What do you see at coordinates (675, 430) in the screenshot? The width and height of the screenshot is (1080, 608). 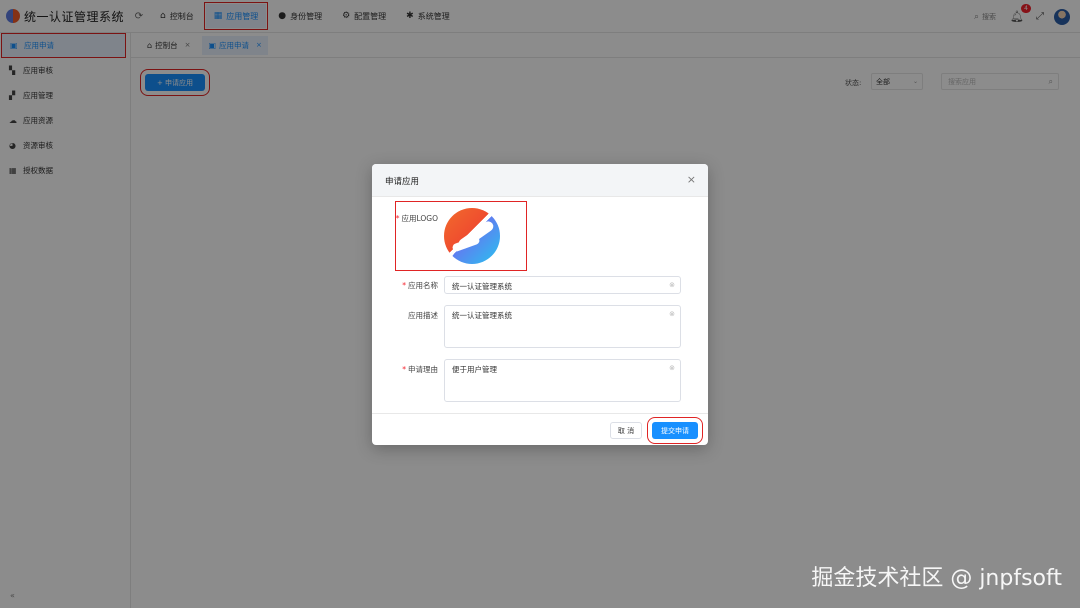 I see `submit-button: 提交申请` at bounding box center [675, 430].